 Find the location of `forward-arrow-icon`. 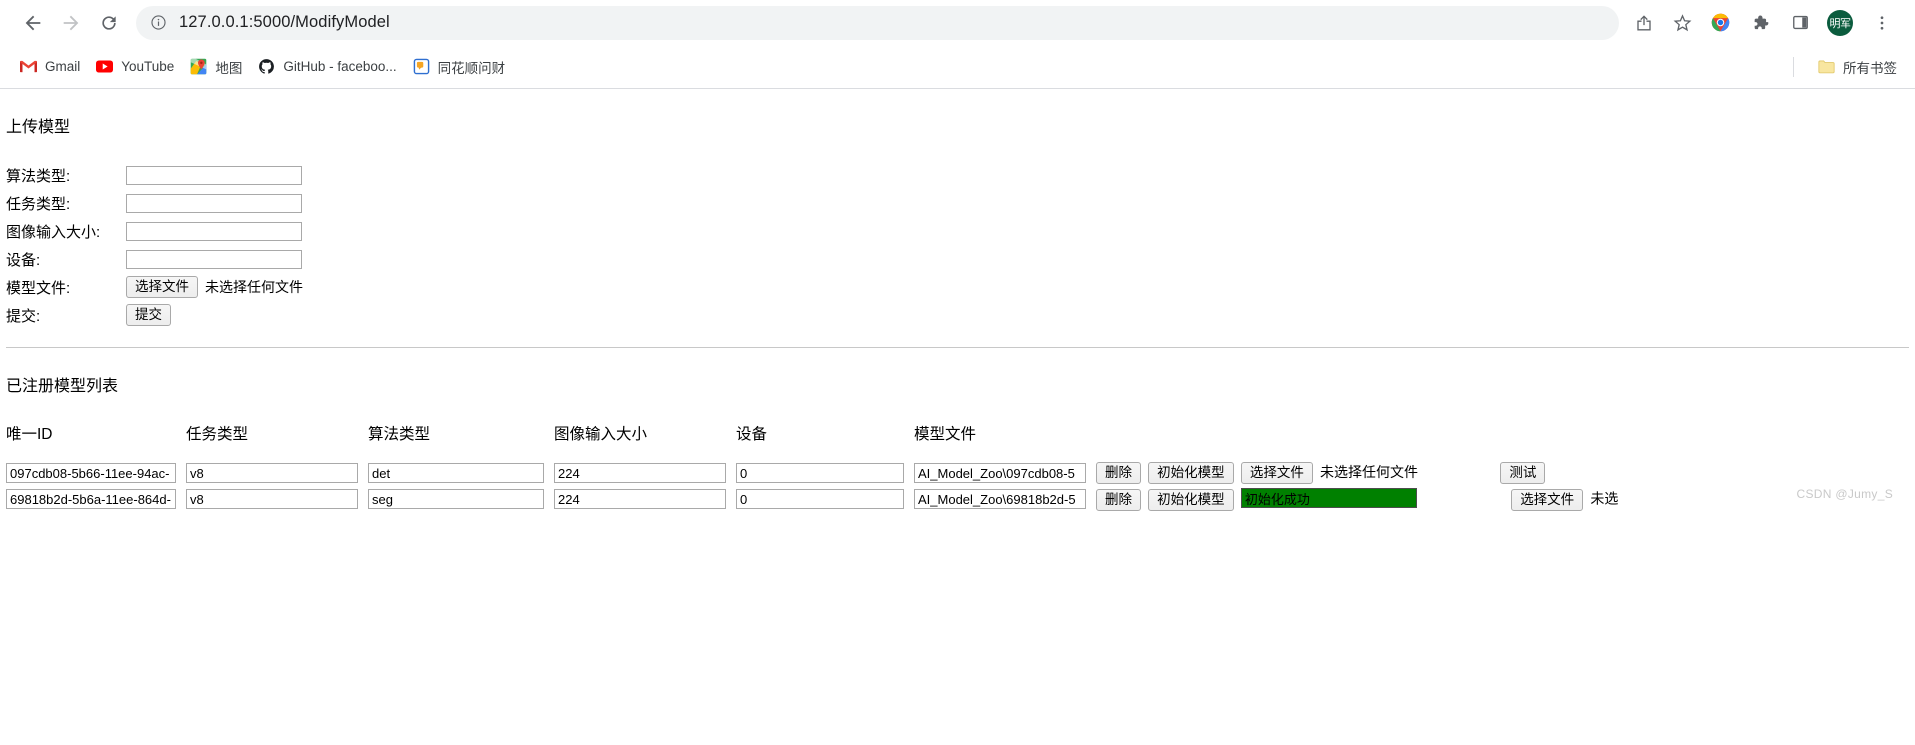

forward-arrow-icon is located at coordinates (71, 22).